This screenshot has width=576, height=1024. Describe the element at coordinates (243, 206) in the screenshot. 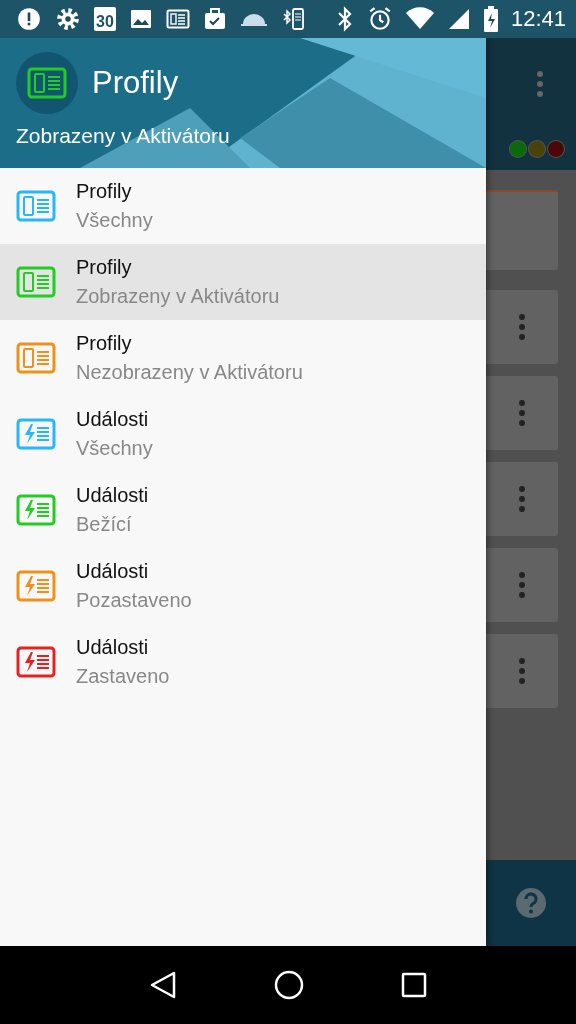

I see `drawer-item: Profily Všechny` at that location.